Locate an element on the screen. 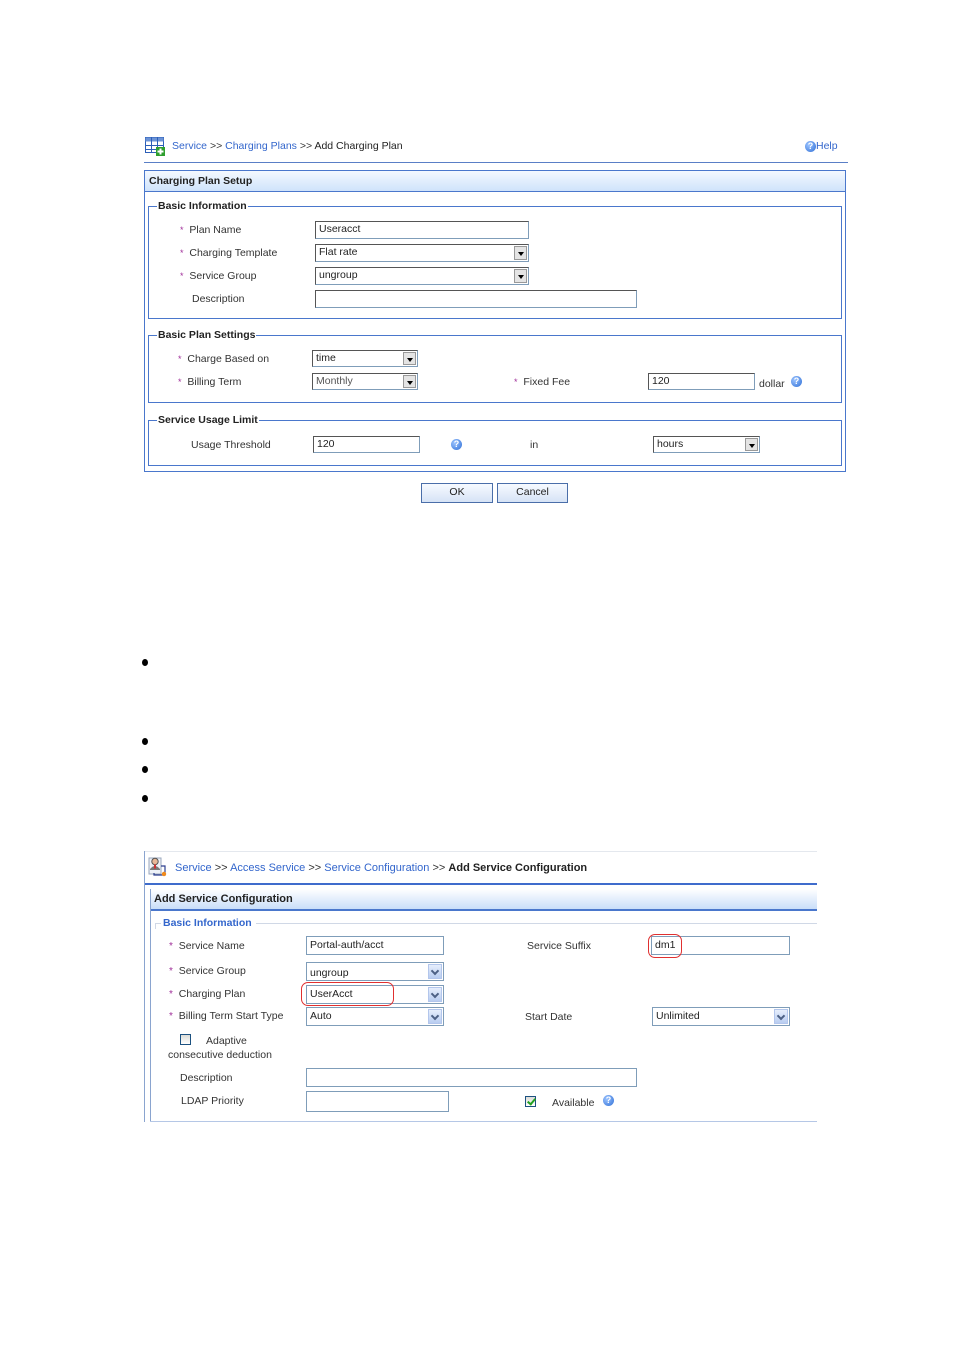 The image size is (954, 1350). breadcrumb-link-service-configuration: Service Configuration is located at coordinates (376, 868).